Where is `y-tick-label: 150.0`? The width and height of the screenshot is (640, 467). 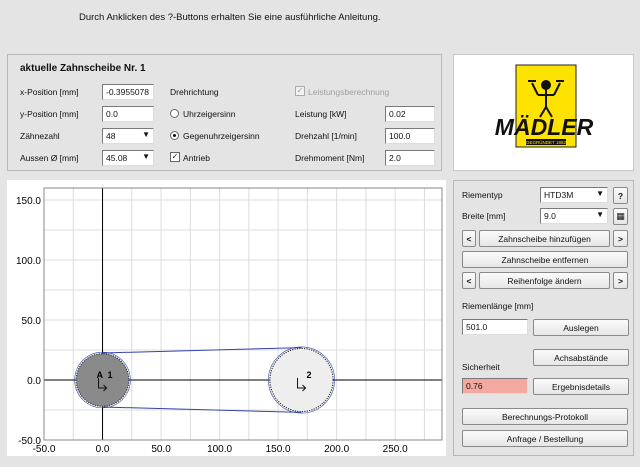 y-tick-label: 150.0 is located at coordinates (28, 201).